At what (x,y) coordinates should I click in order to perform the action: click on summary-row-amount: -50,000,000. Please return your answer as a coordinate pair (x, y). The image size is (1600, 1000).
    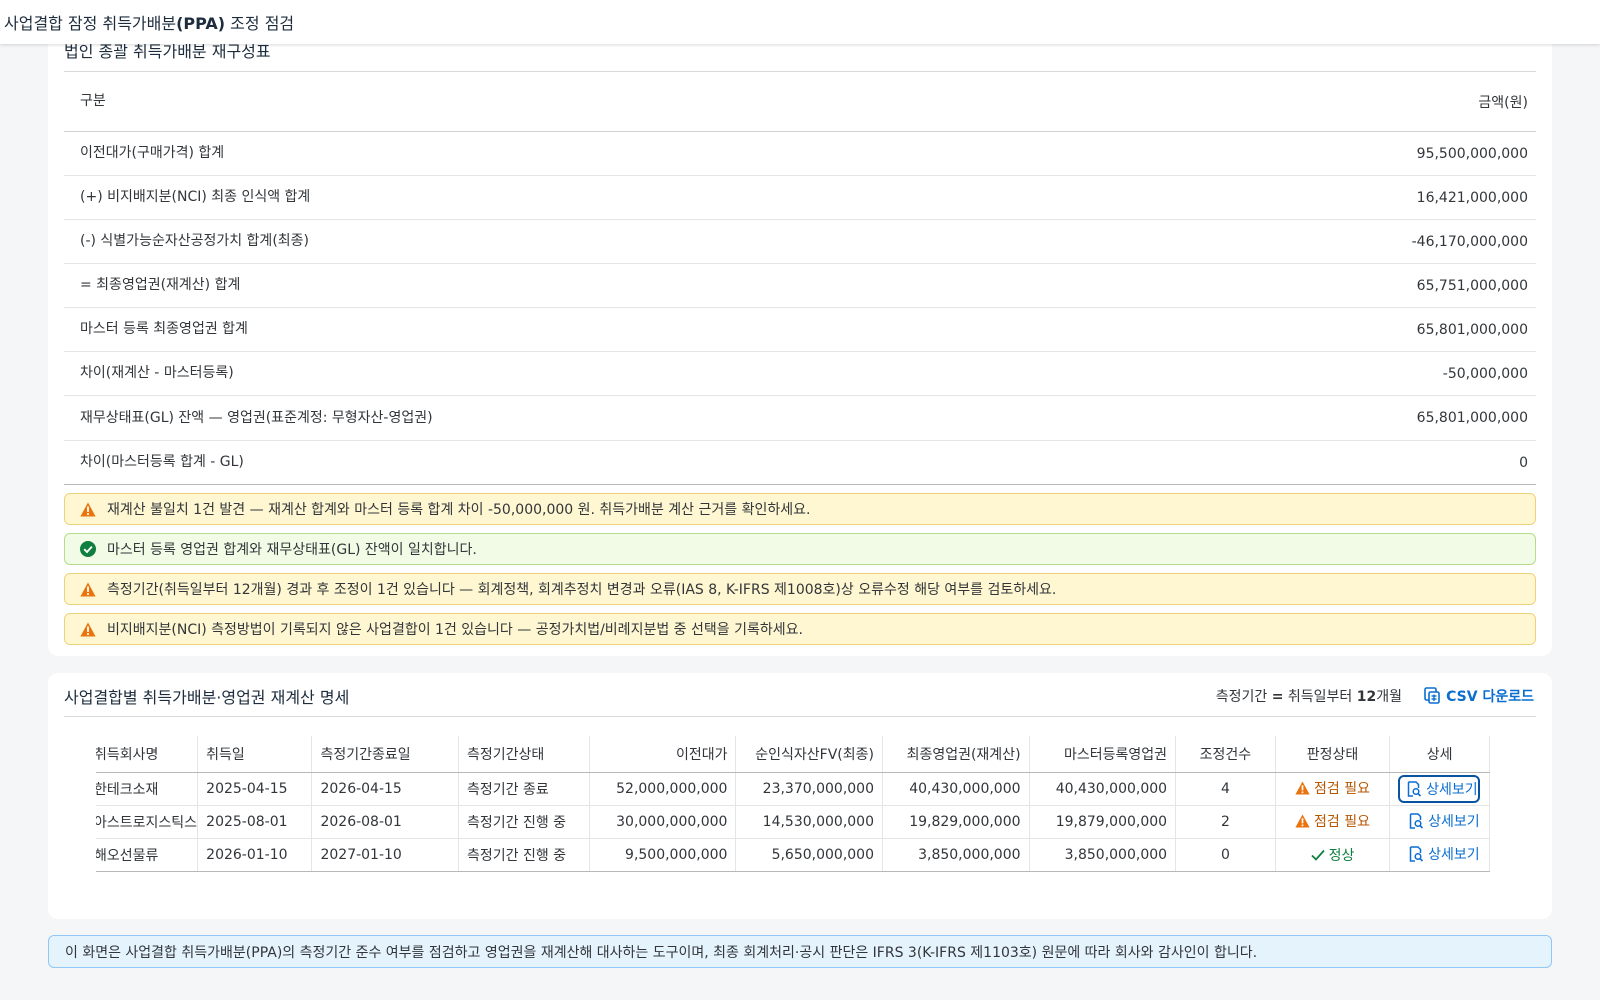
    Looking at the image, I should click on (1485, 373).